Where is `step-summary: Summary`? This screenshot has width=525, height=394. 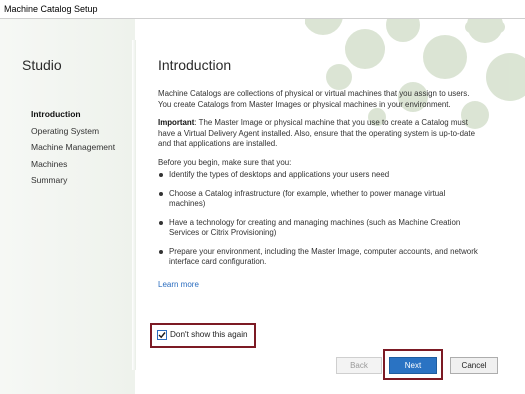 step-summary: Summary is located at coordinates (73, 182).